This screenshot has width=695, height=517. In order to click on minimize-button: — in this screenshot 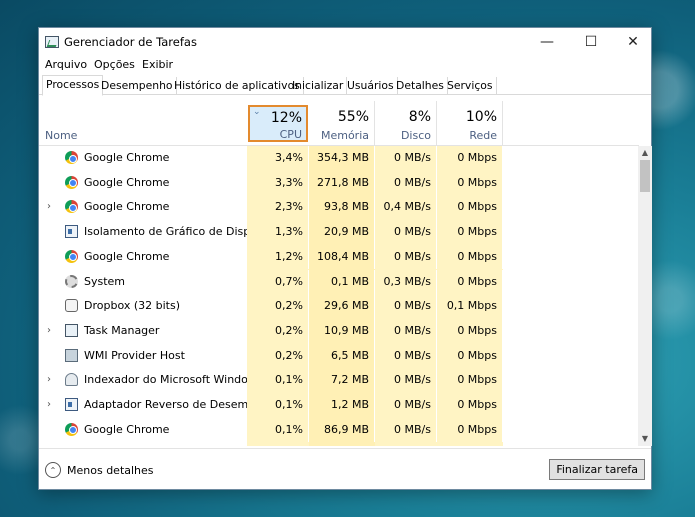, I will do `click(547, 42)`.